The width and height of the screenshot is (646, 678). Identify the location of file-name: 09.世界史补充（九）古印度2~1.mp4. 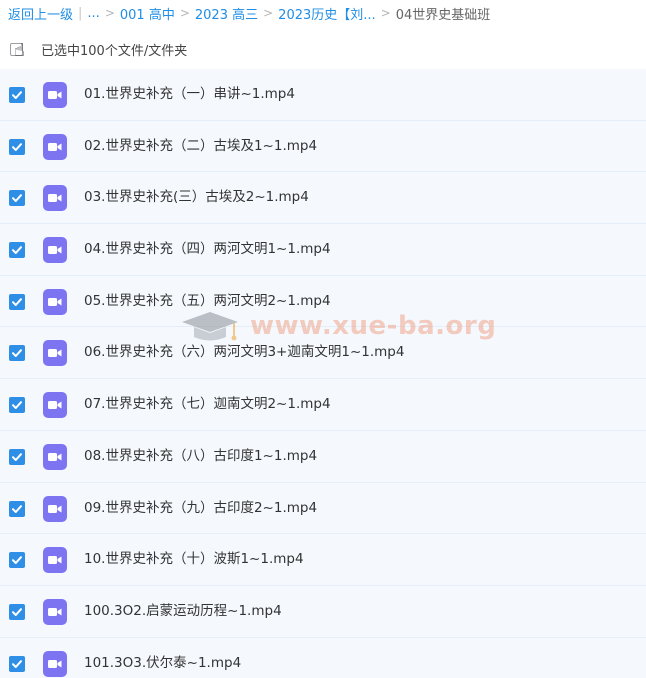
(200, 508).